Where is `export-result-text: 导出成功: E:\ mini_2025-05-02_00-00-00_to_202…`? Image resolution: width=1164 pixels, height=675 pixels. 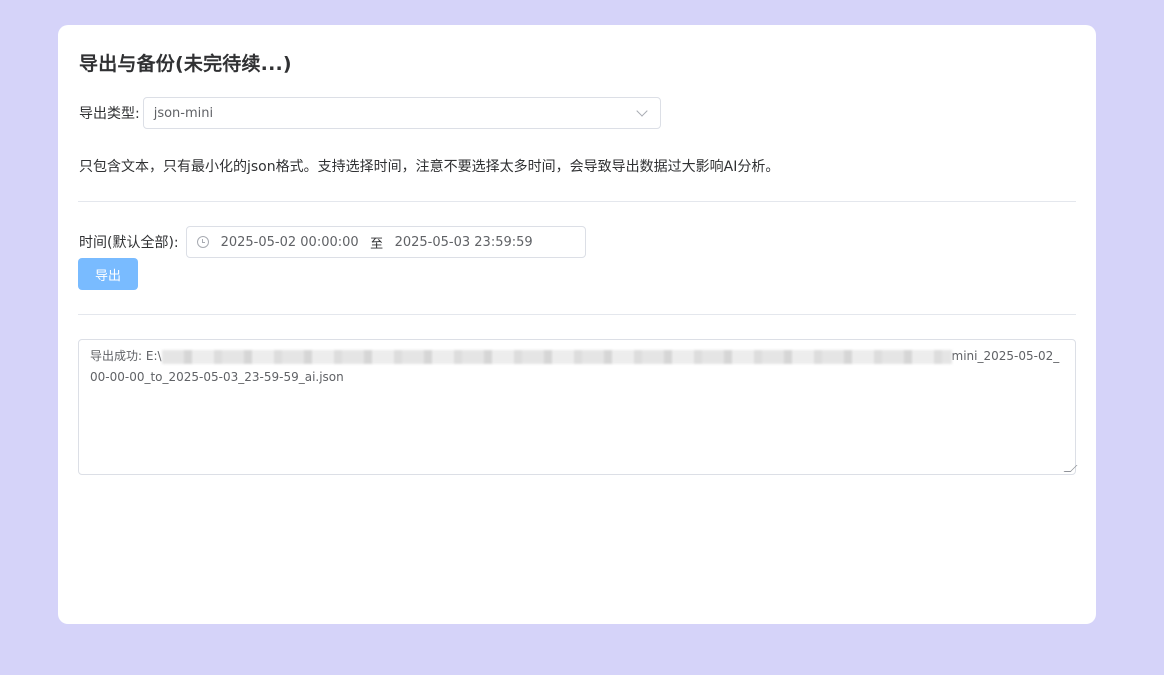
export-result-text: 导出成功: E:\ mini_2025-05-02_00-00-00_to_202… is located at coordinates (577, 367).